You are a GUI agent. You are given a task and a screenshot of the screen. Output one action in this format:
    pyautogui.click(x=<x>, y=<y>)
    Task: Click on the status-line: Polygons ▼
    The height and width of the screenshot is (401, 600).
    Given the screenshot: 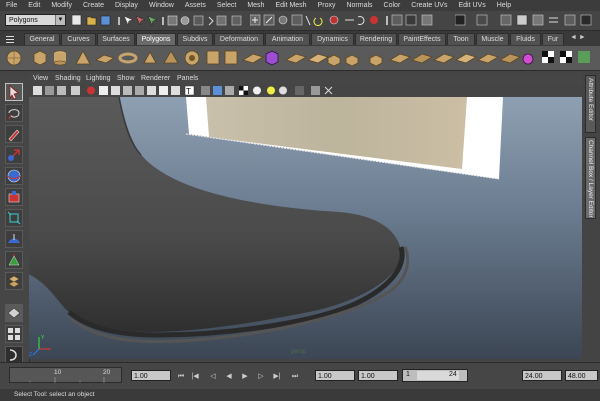 What is the action you would take?
    pyautogui.click(x=300, y=21)
    